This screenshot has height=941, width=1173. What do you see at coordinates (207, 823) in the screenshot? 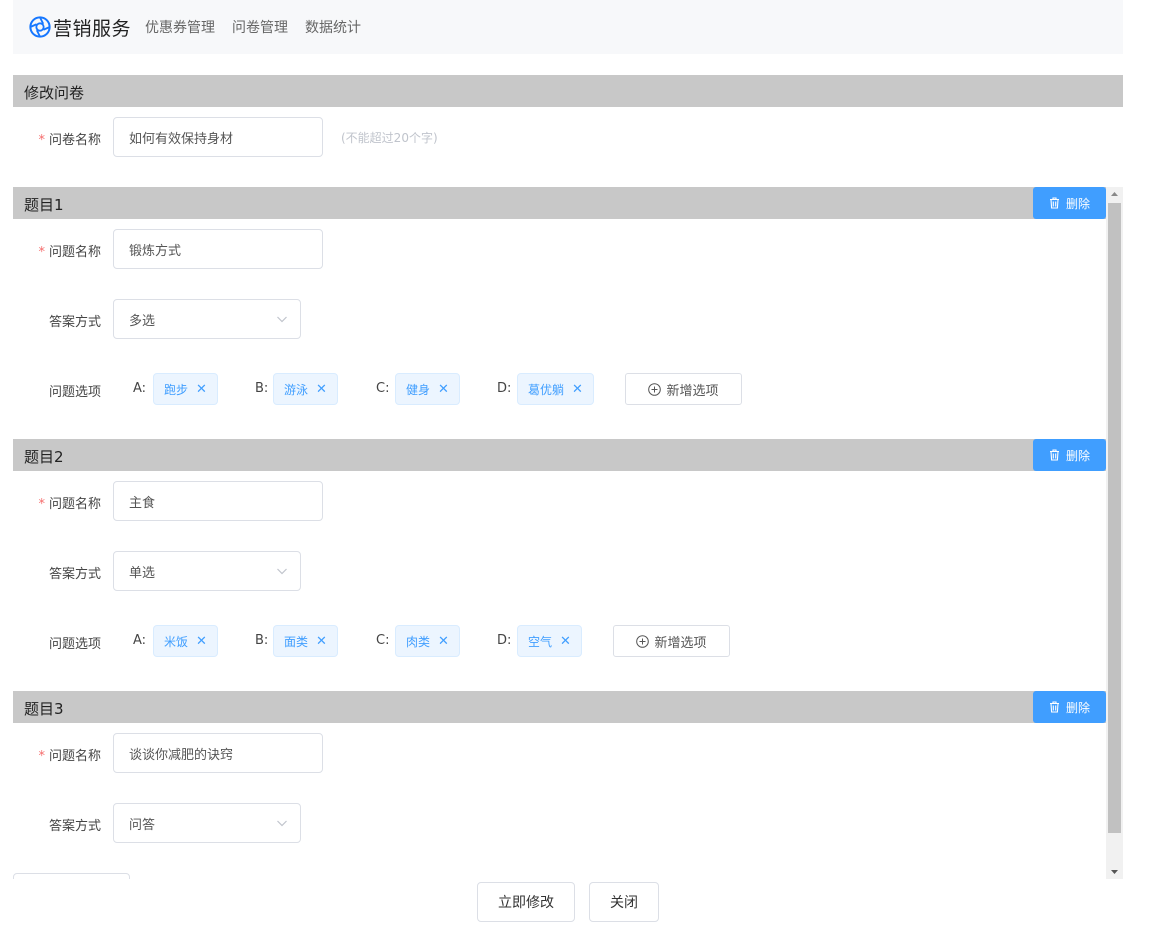
I see `question-3-answer-select: 问答` at bounding box center [207, 823].